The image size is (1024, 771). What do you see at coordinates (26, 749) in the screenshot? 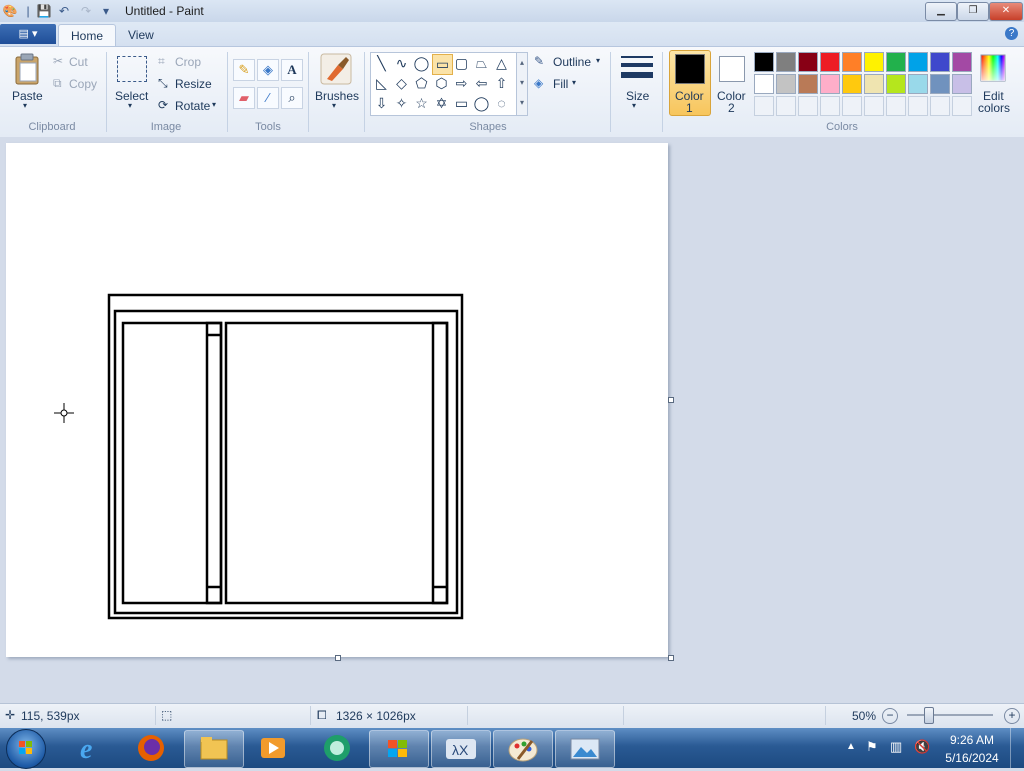
I see `start-button` at bounding box center [26, 749].